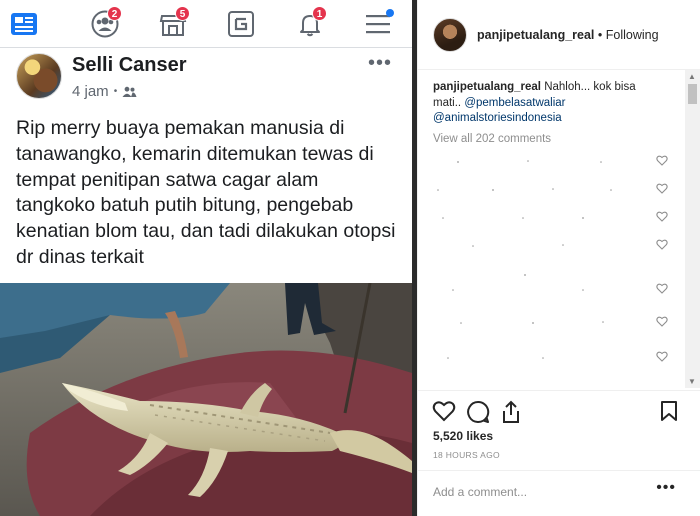  I want to click on menu-button, so click(378, 24).